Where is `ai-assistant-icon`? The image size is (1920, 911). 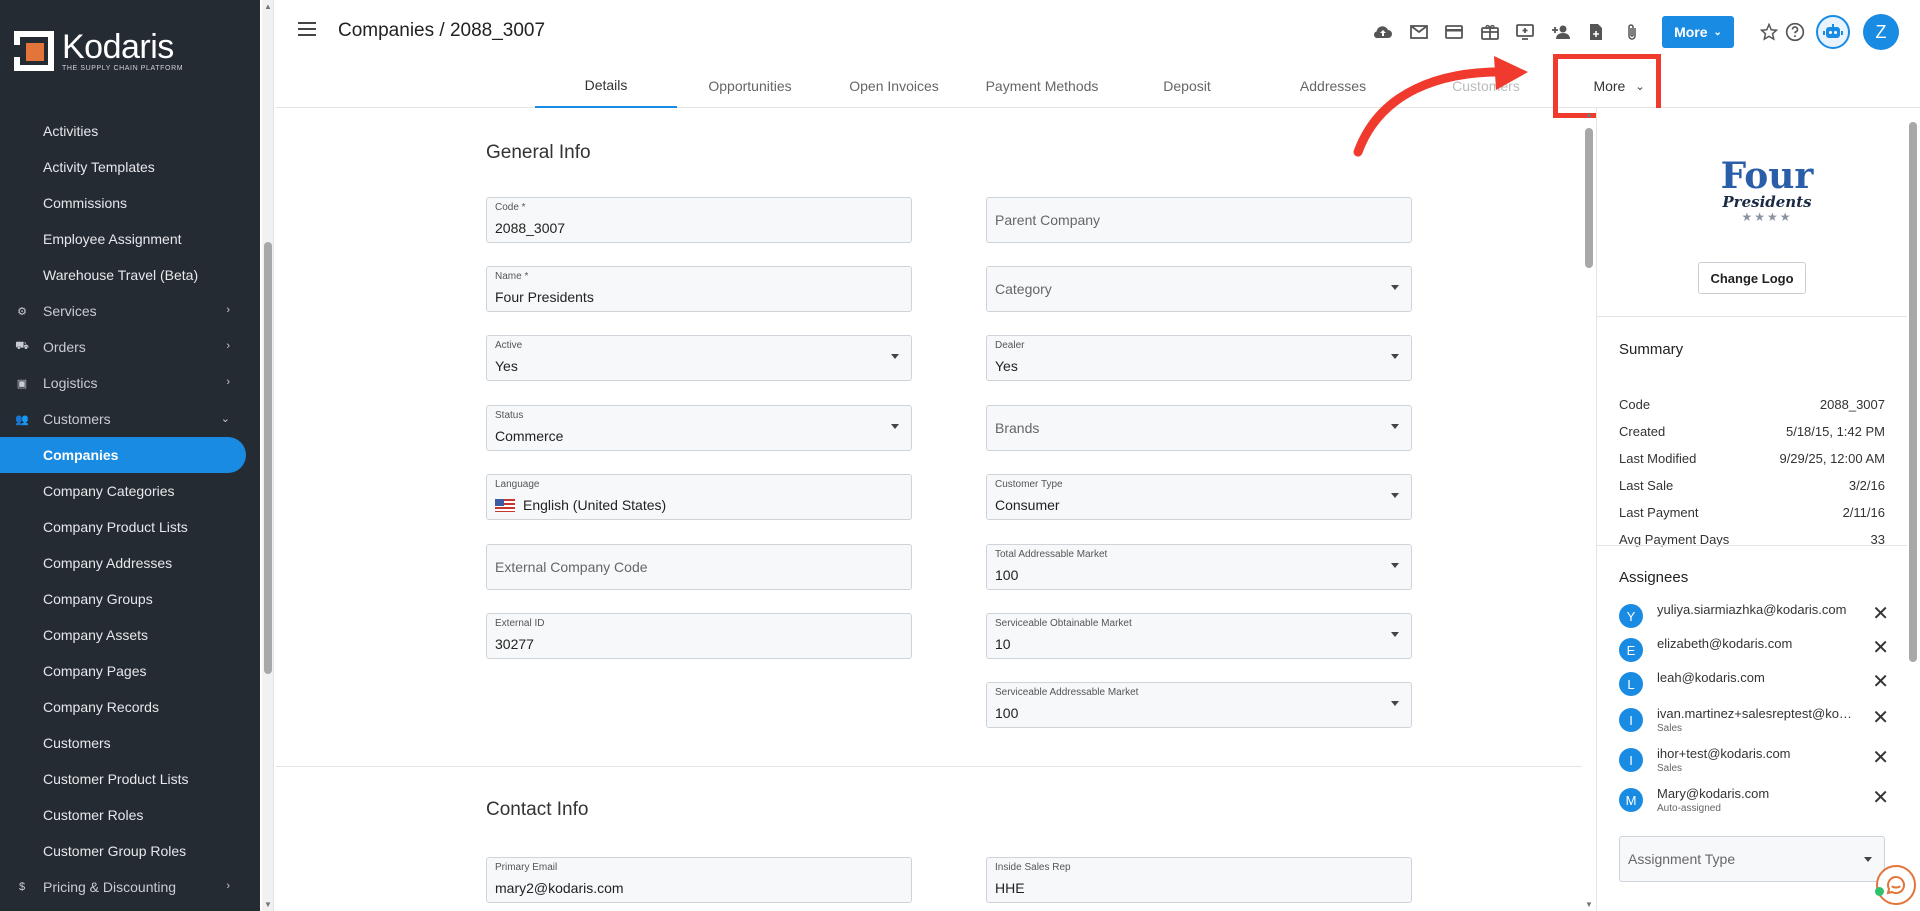
ai-assistant-icon is located at coordinates (1833, 32).